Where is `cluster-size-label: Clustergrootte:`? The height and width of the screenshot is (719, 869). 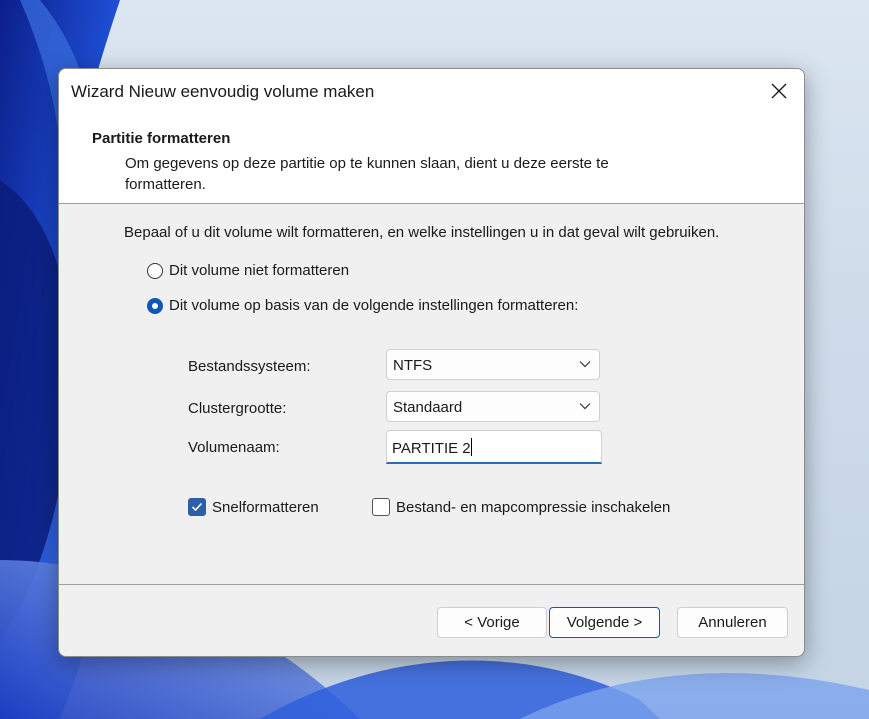
cluster-size-label: Clustergrootte: is located at coordinates (237, 408).